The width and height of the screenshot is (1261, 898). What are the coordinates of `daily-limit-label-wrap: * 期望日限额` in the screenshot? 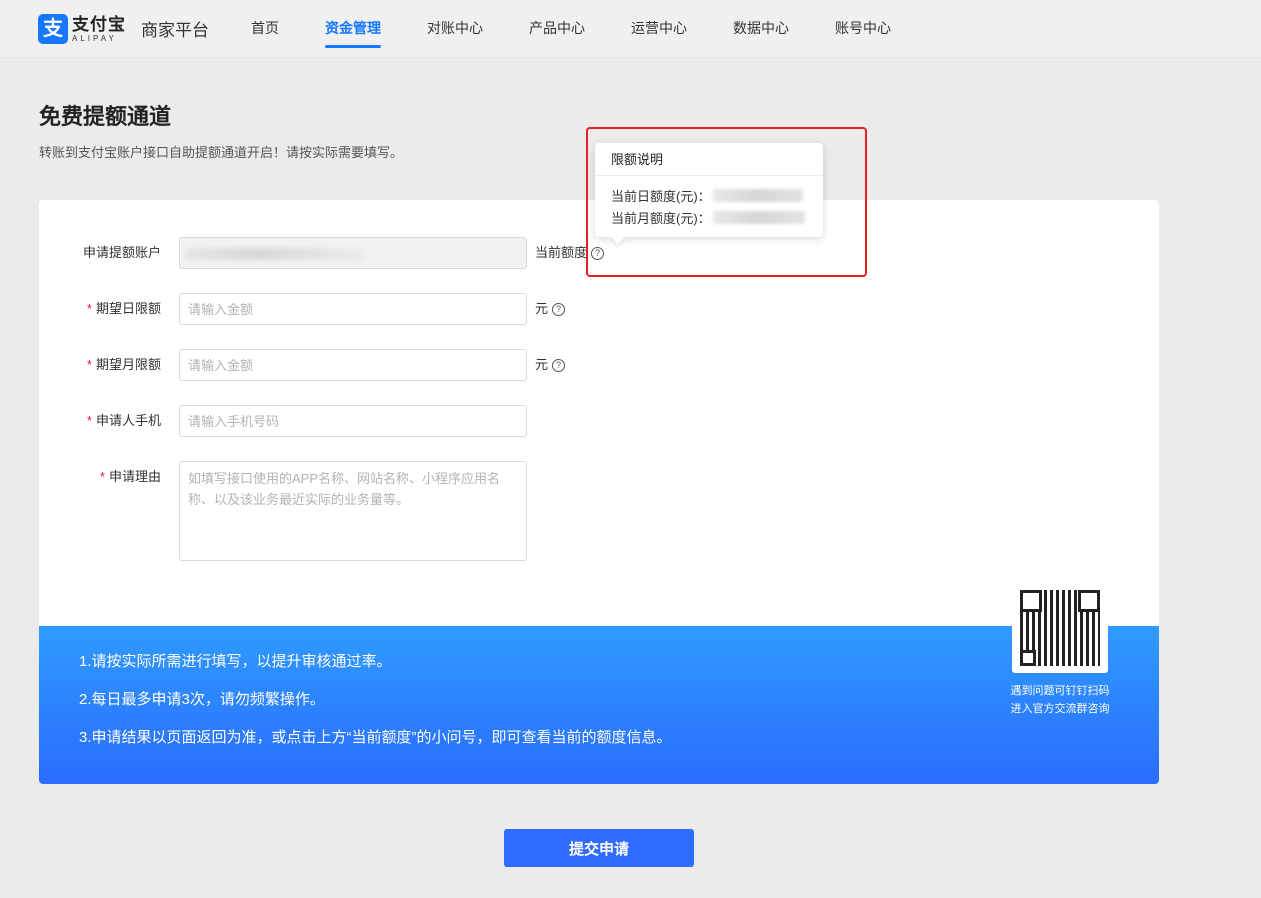 It's located at (109, 309).